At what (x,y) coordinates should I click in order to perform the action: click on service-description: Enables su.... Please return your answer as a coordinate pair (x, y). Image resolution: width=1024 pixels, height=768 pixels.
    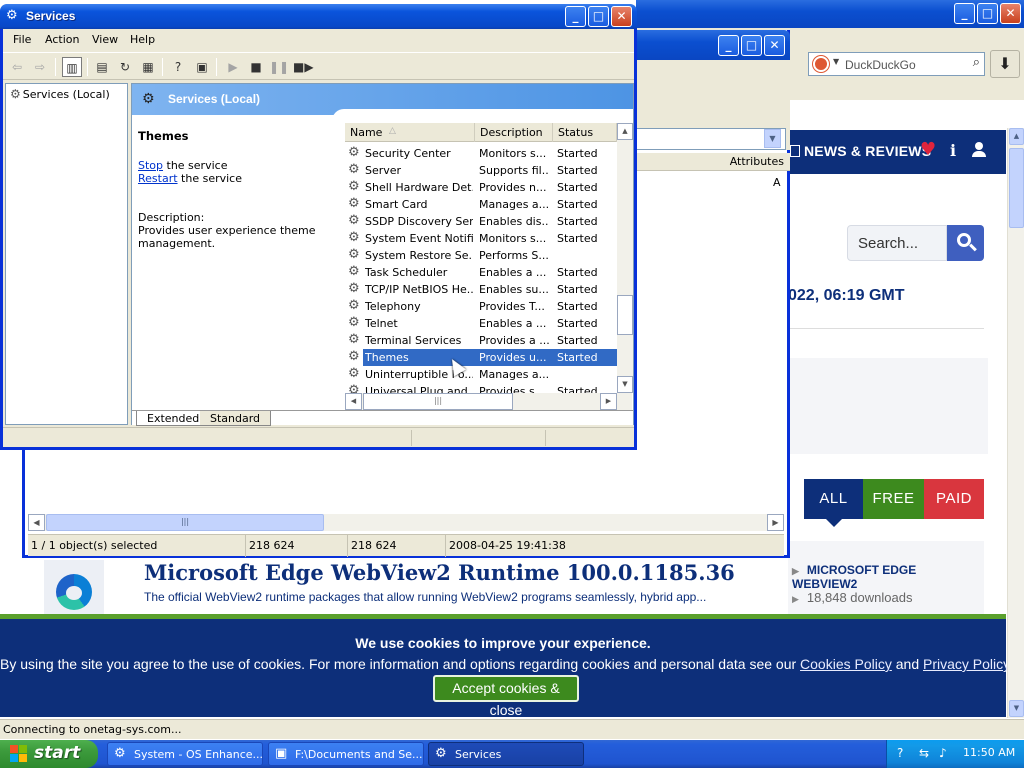
    Looking at the image, I should click on (514, 289).